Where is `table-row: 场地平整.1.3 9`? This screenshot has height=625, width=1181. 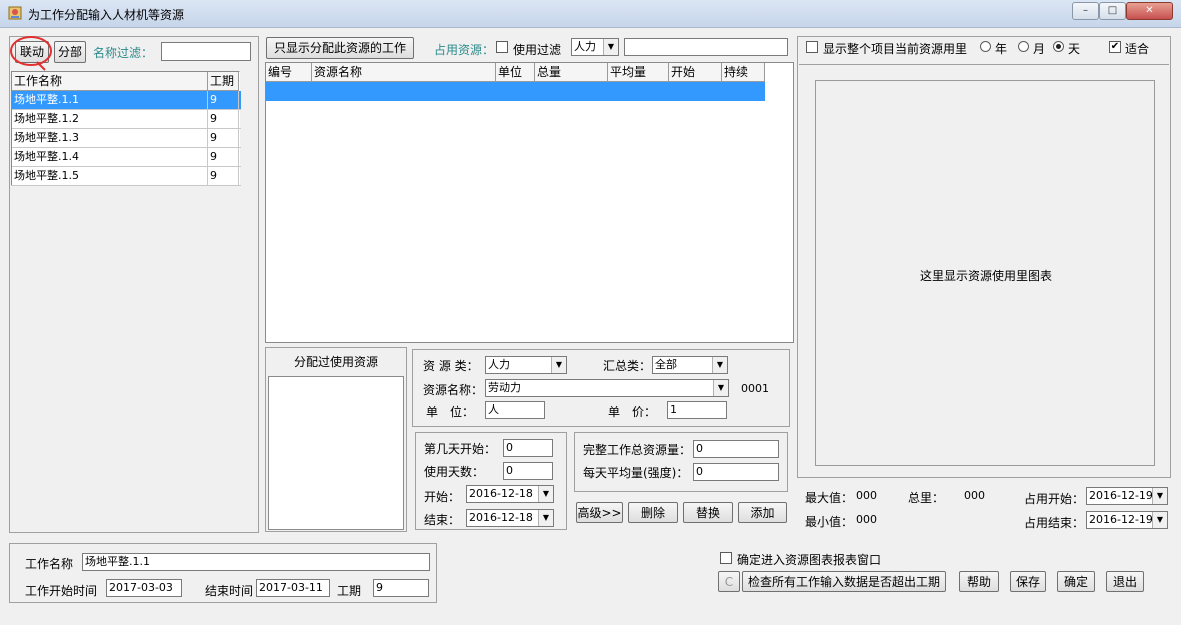 table-row: 场地平整.1.3 9 is located at coordinates (126, 138).